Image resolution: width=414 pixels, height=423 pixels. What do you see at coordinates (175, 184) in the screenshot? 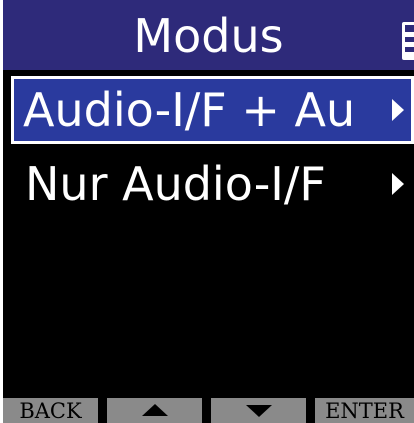
I see `menu-item-label: Nur Audio-I/F` at bounding box center [175, 184].